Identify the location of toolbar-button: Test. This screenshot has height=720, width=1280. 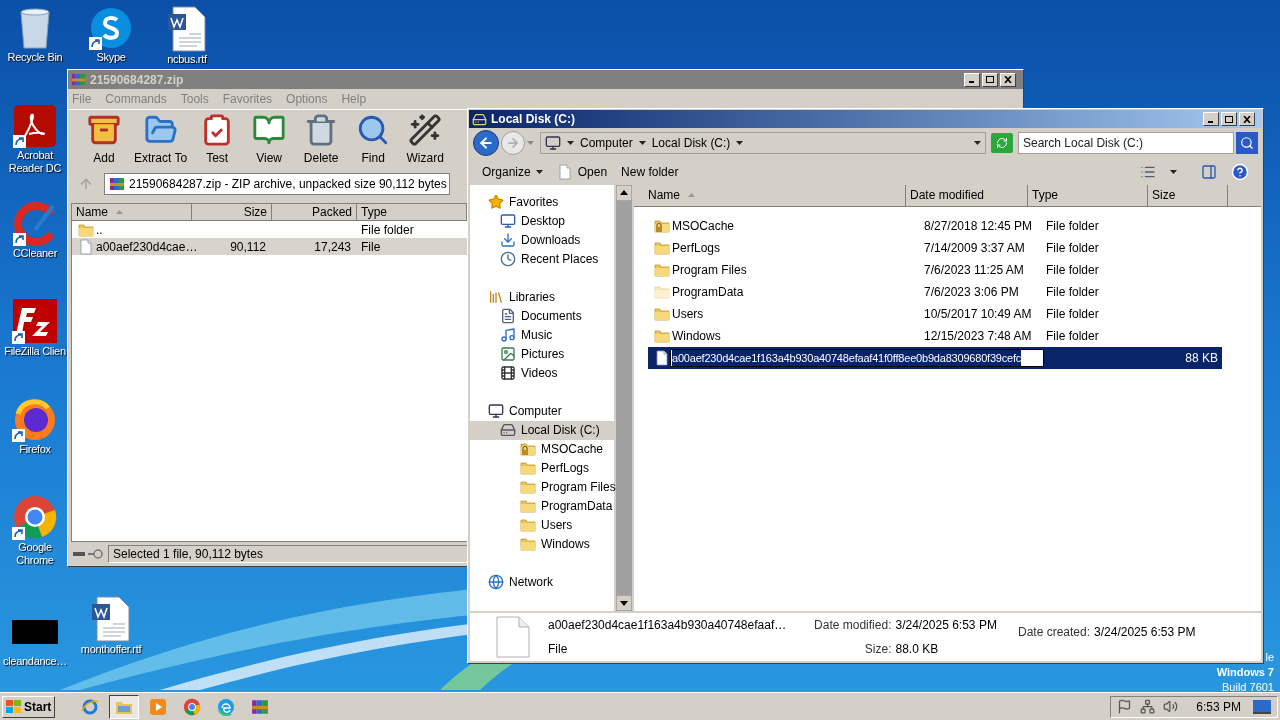
(217, 141).